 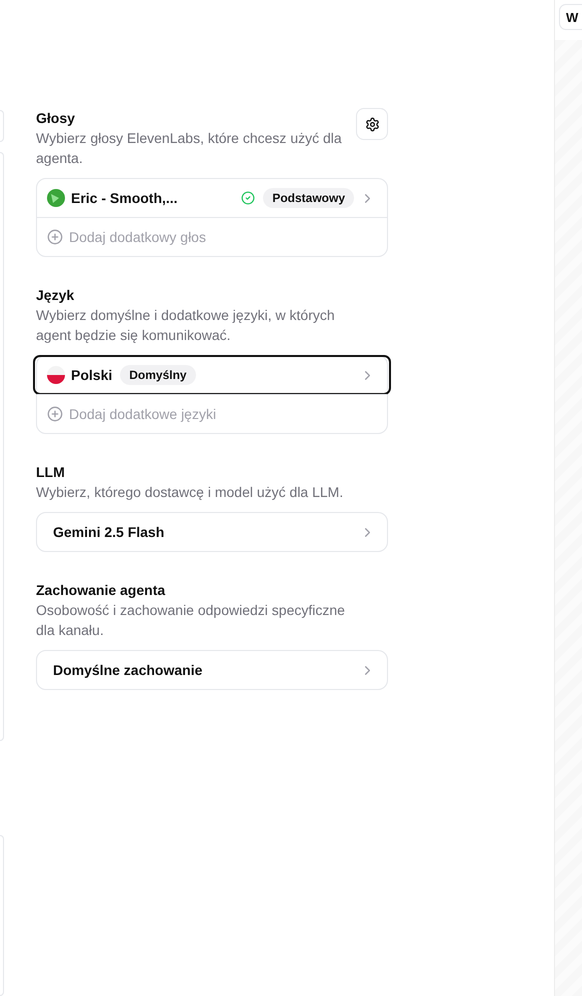 I want to click on section-title: Język, so click(x=56, y=295).